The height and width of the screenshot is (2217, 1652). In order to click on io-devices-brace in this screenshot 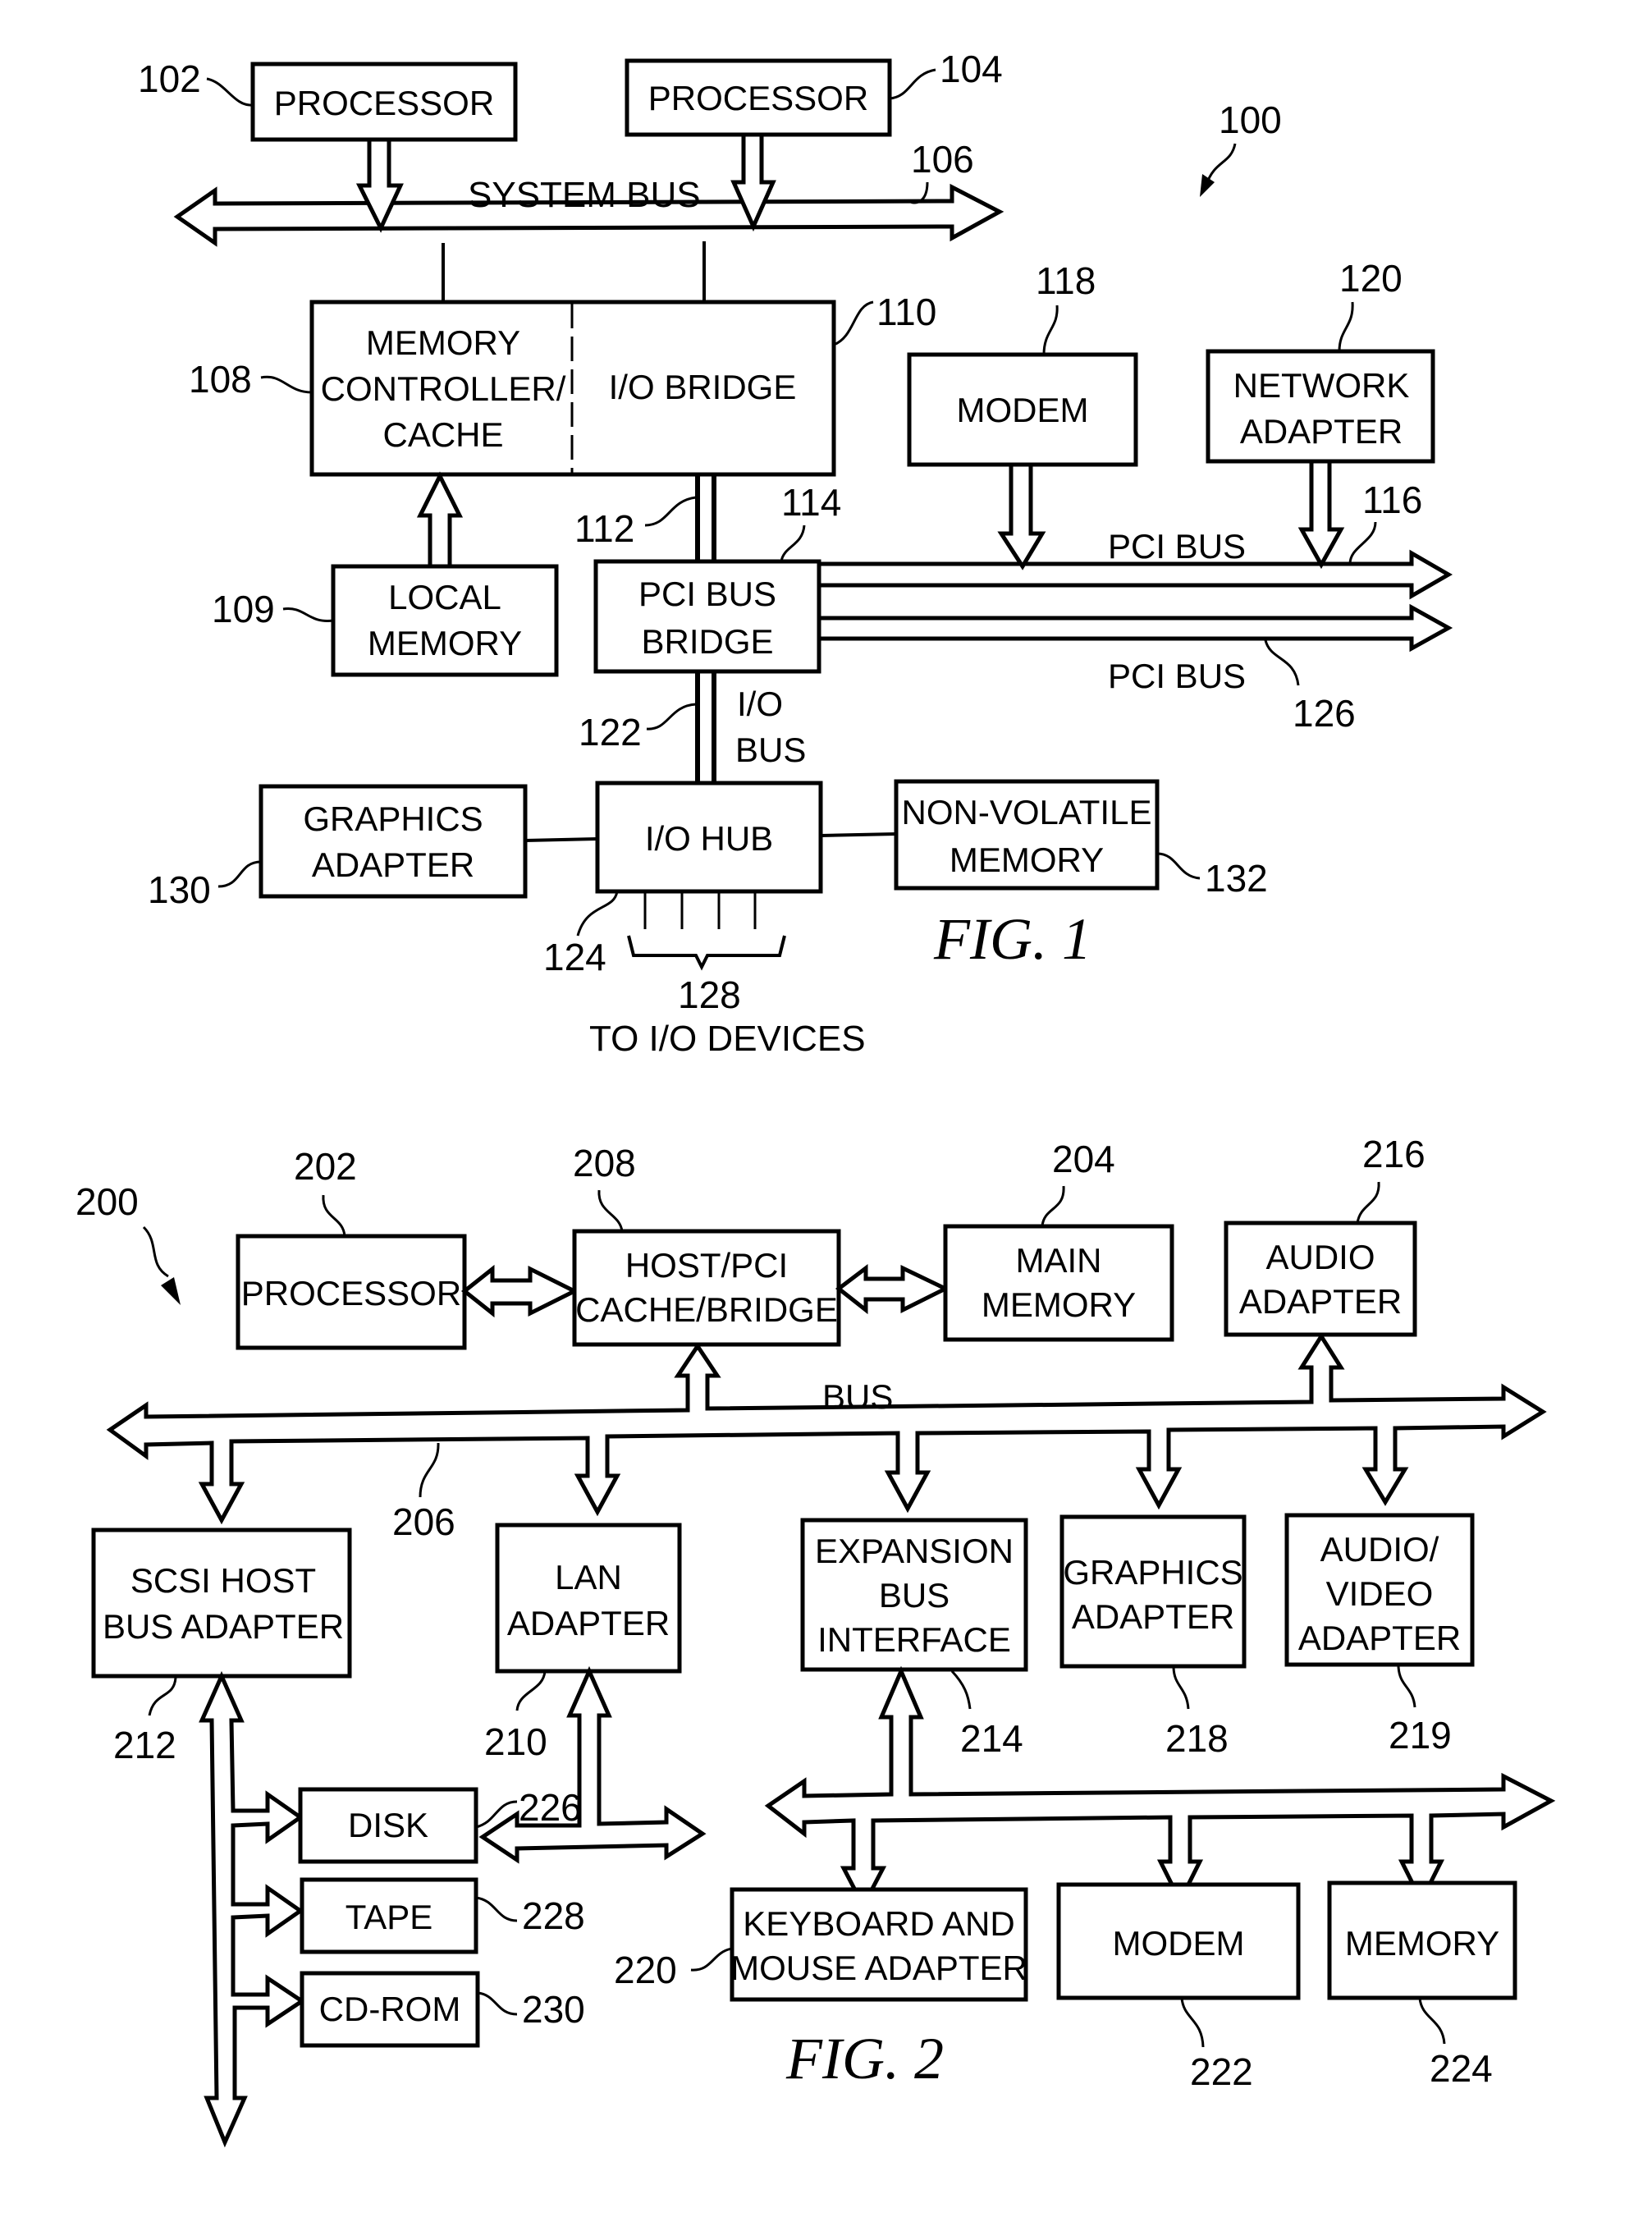, I will do `click(706, 953)`.